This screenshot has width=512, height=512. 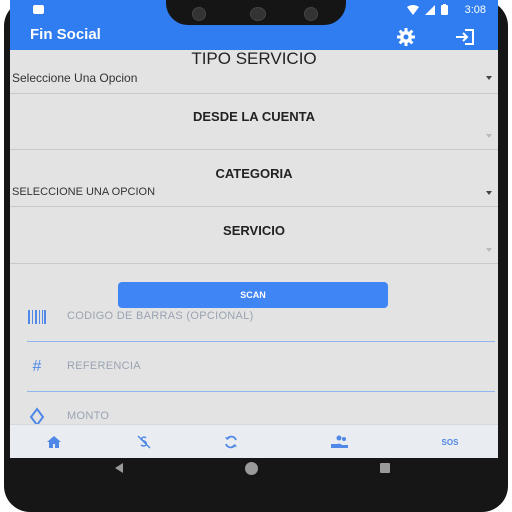 What do you see at coordinates (254, 58) in the screenshot?
I see `tipo-servicio-label: TIPO SERVICIO` at bounding box center [254, 58].